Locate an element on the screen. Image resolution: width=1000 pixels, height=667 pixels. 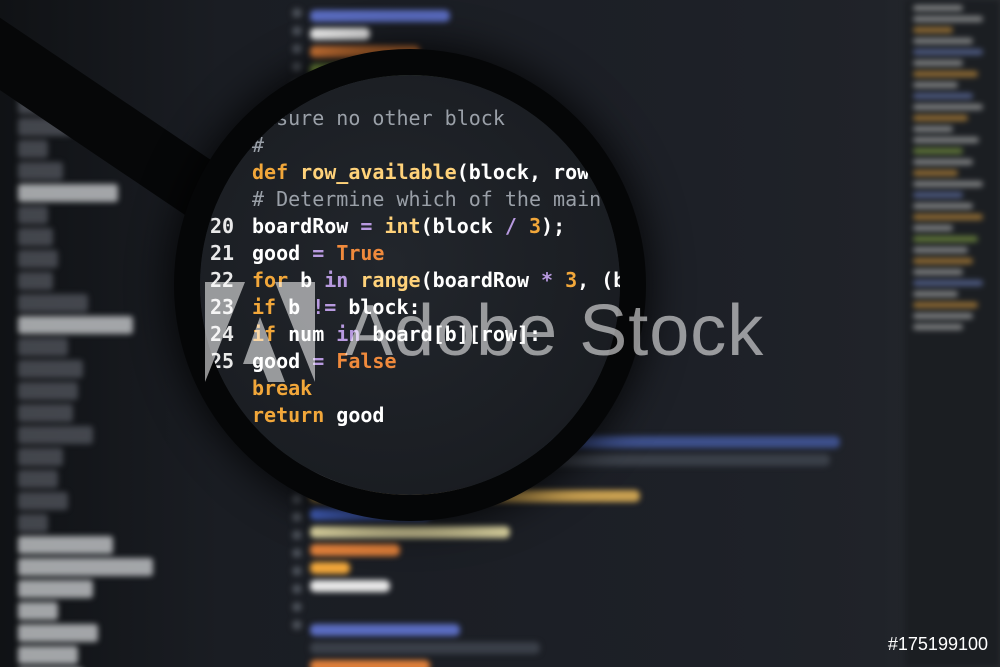
code-token: in is located at coordinates (342, 280).